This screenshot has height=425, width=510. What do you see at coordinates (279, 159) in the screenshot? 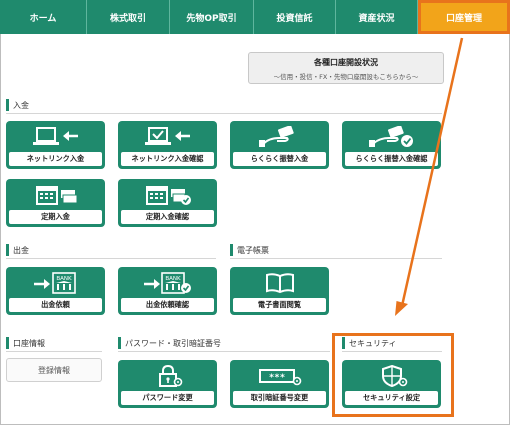
I see `rakuraku-transfer-label: らくらく振替入金` at bounding box center [279, 159].